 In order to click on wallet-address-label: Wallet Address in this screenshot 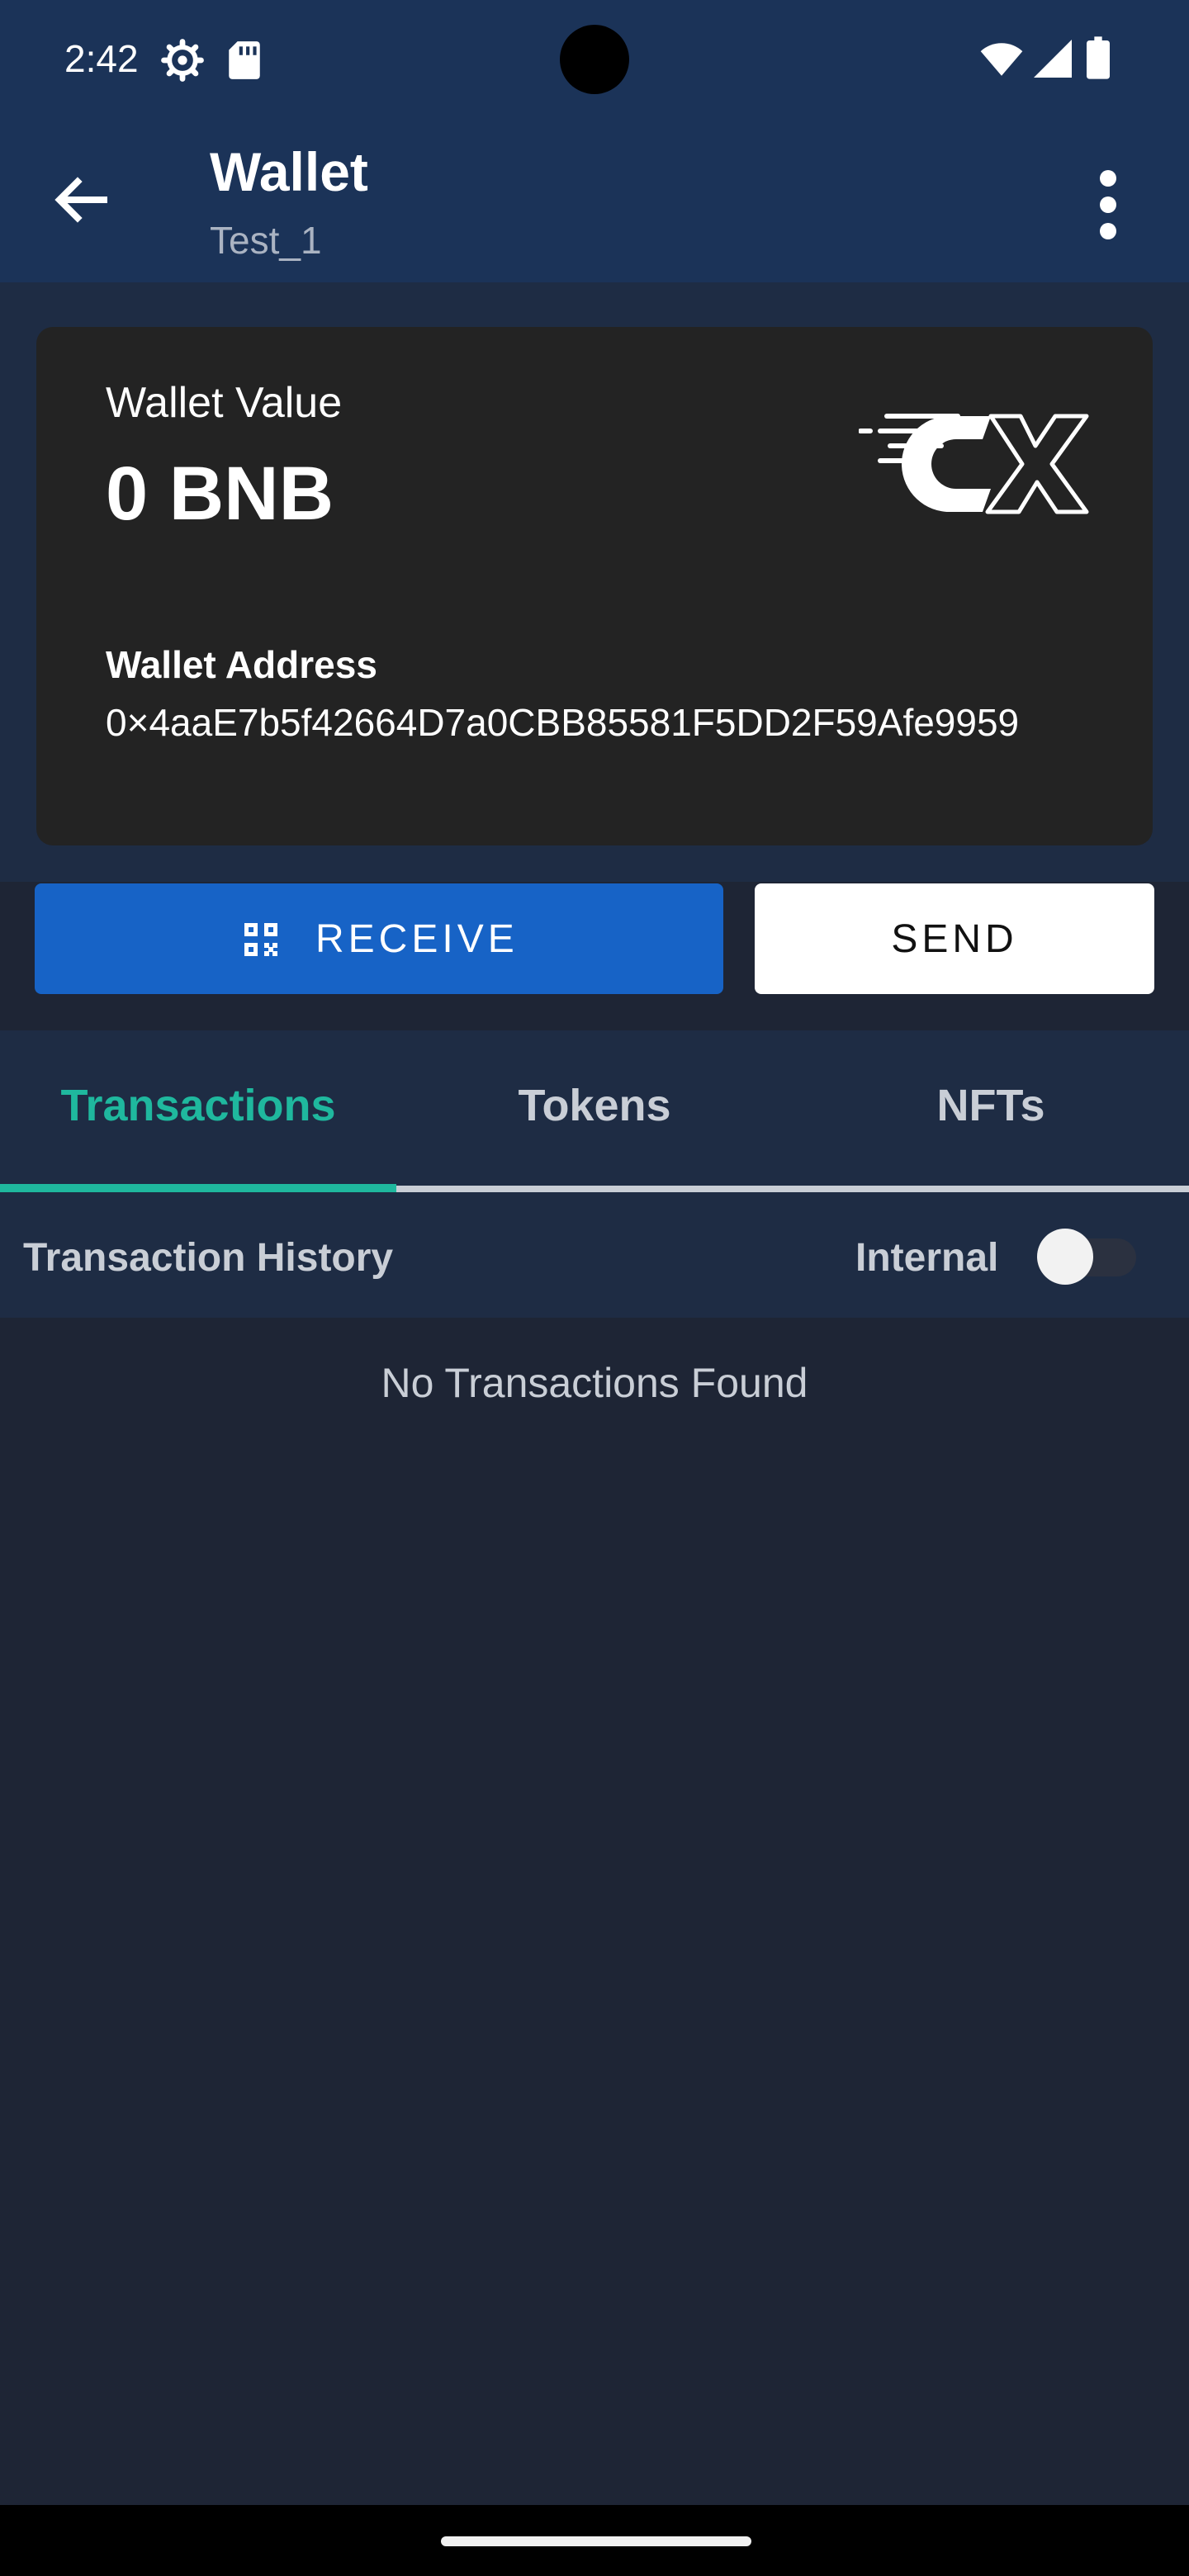, I will do `click(241, 664)`.